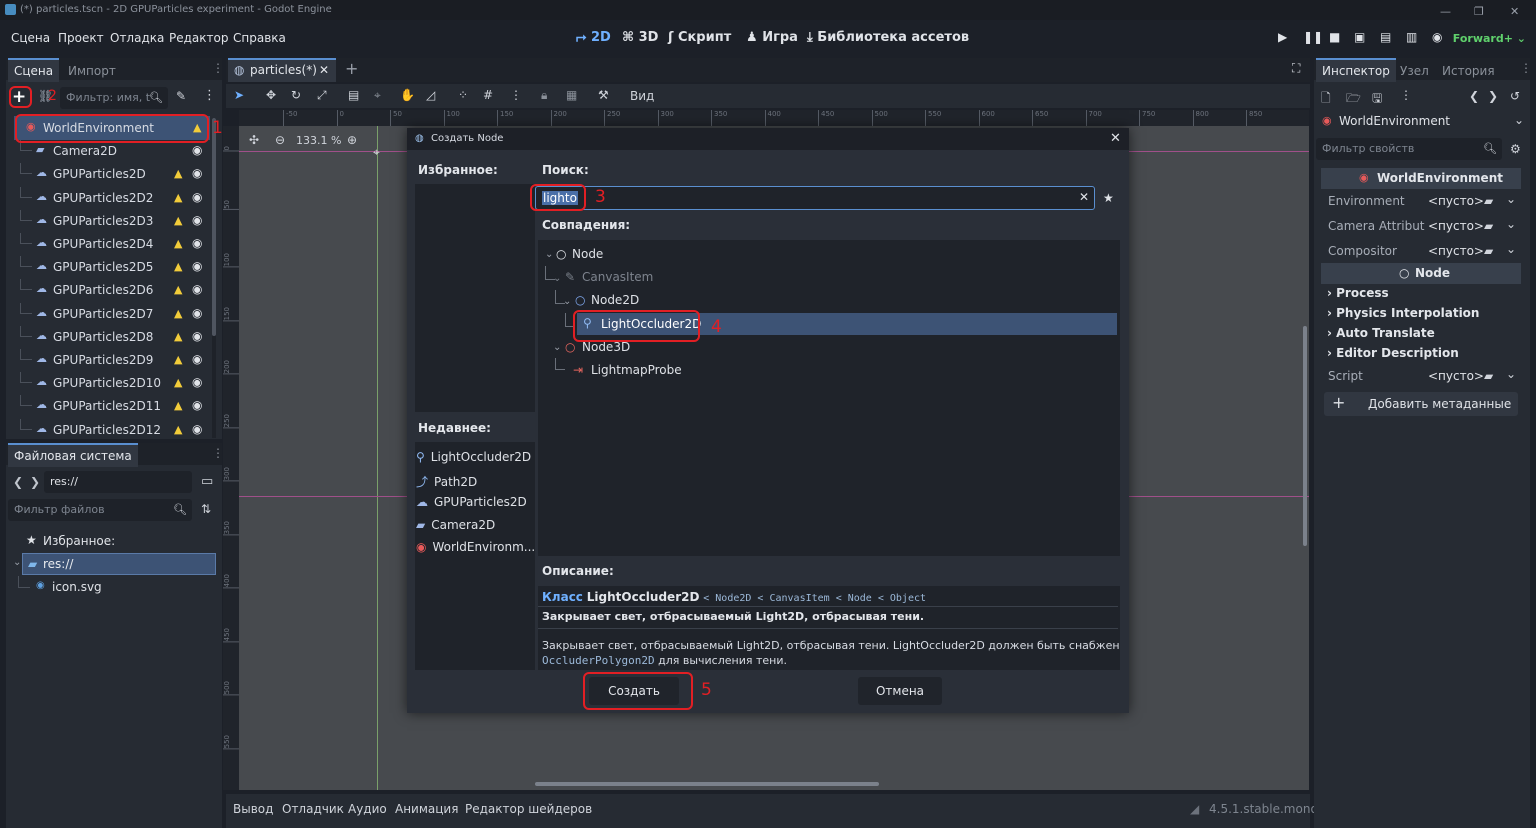 Image resolution: width=1536 pixels, height=828 pixels. Describe the element at coordinates (209, 95) in the screenshot. I see `scene-options-icon: ⋮` at that location.